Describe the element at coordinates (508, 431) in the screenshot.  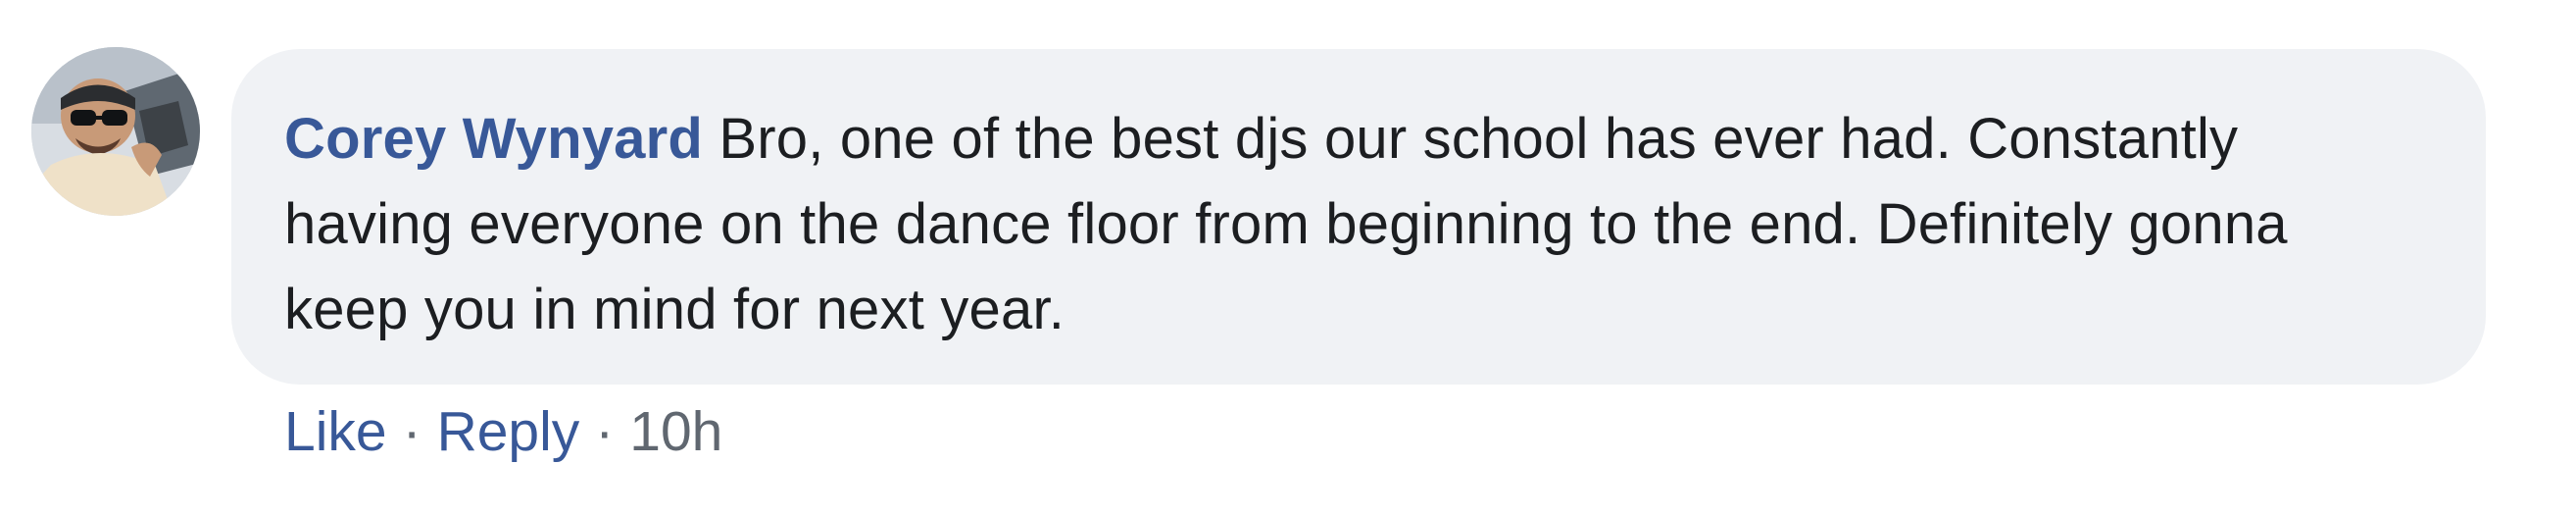
I see `reply-button: Reply` at that location.